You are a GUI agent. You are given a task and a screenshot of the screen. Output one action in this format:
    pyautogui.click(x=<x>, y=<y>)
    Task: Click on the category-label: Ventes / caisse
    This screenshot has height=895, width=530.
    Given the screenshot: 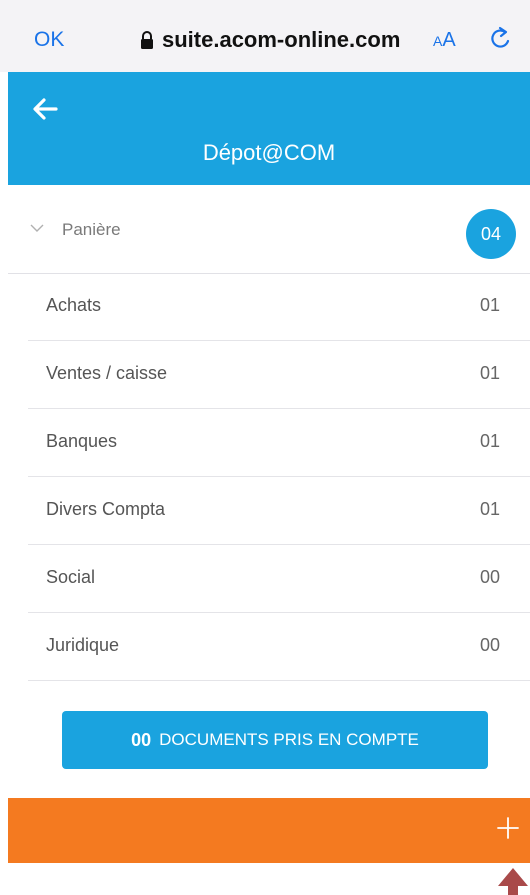 What is the action you would take?
    pyautogui.click(x=107, y=373)
    